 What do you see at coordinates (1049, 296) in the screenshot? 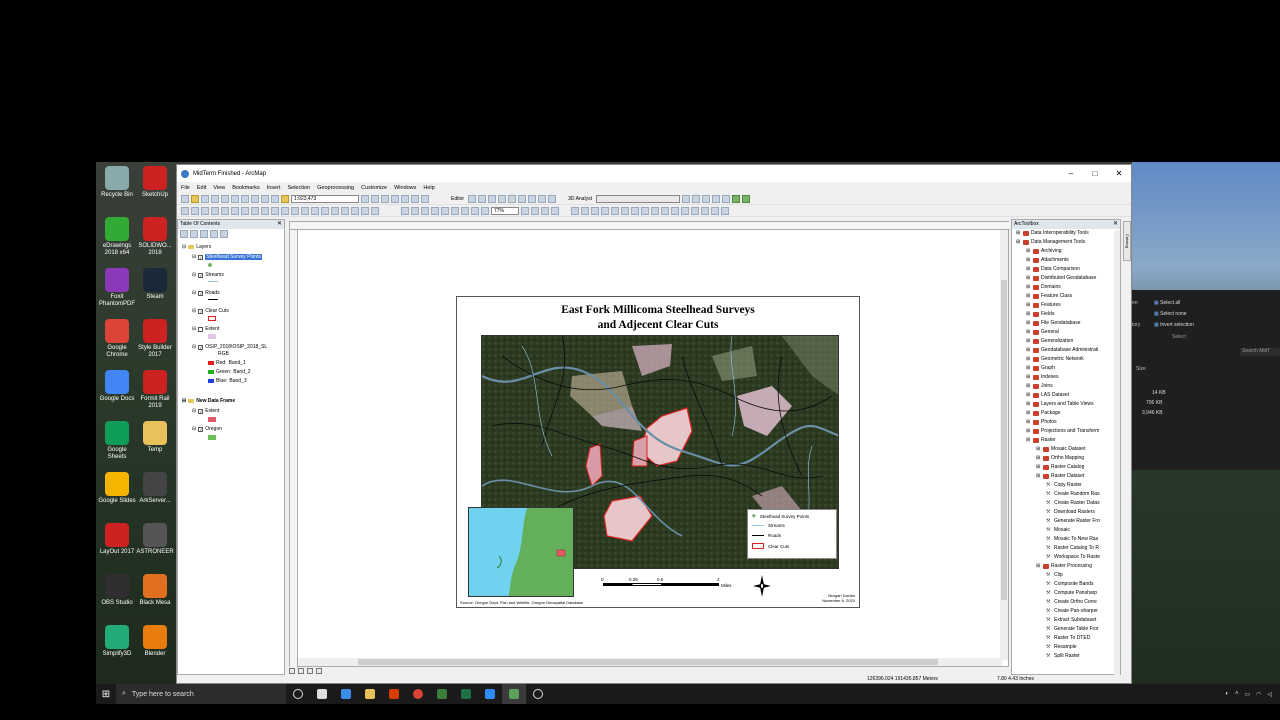
I see `toolbox-toolset-item: ⊞ Feature Class` at bounding box center [1049, 296].